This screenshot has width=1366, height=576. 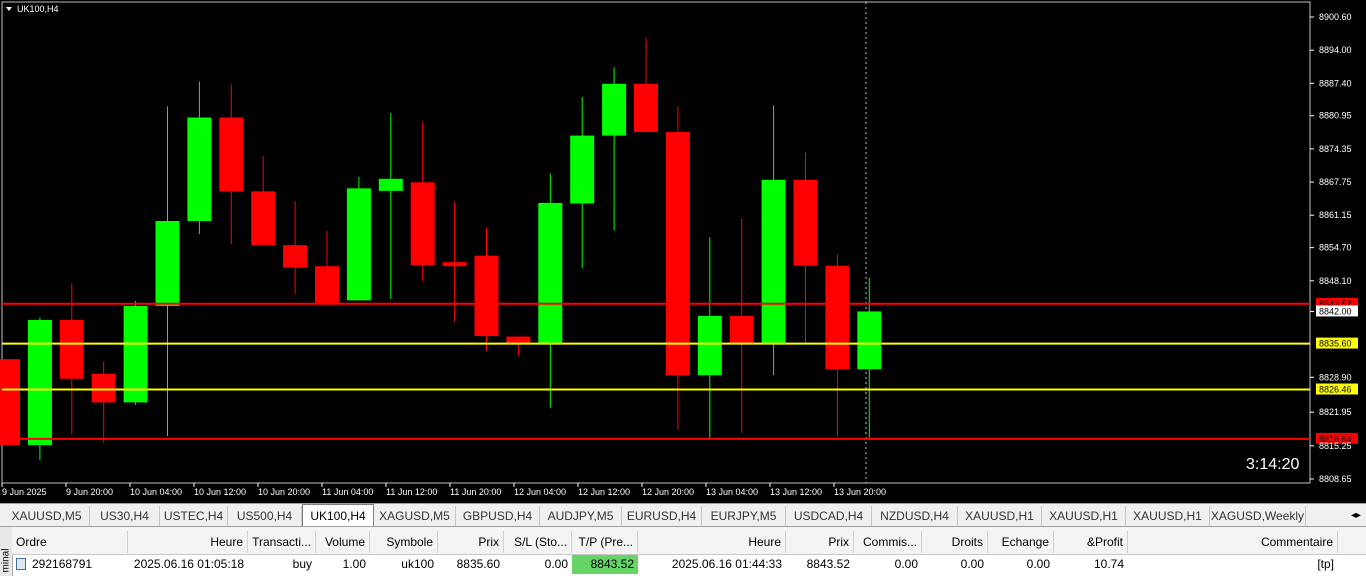 I want to click on column-header: Echange, so click(x=1021, y=542).